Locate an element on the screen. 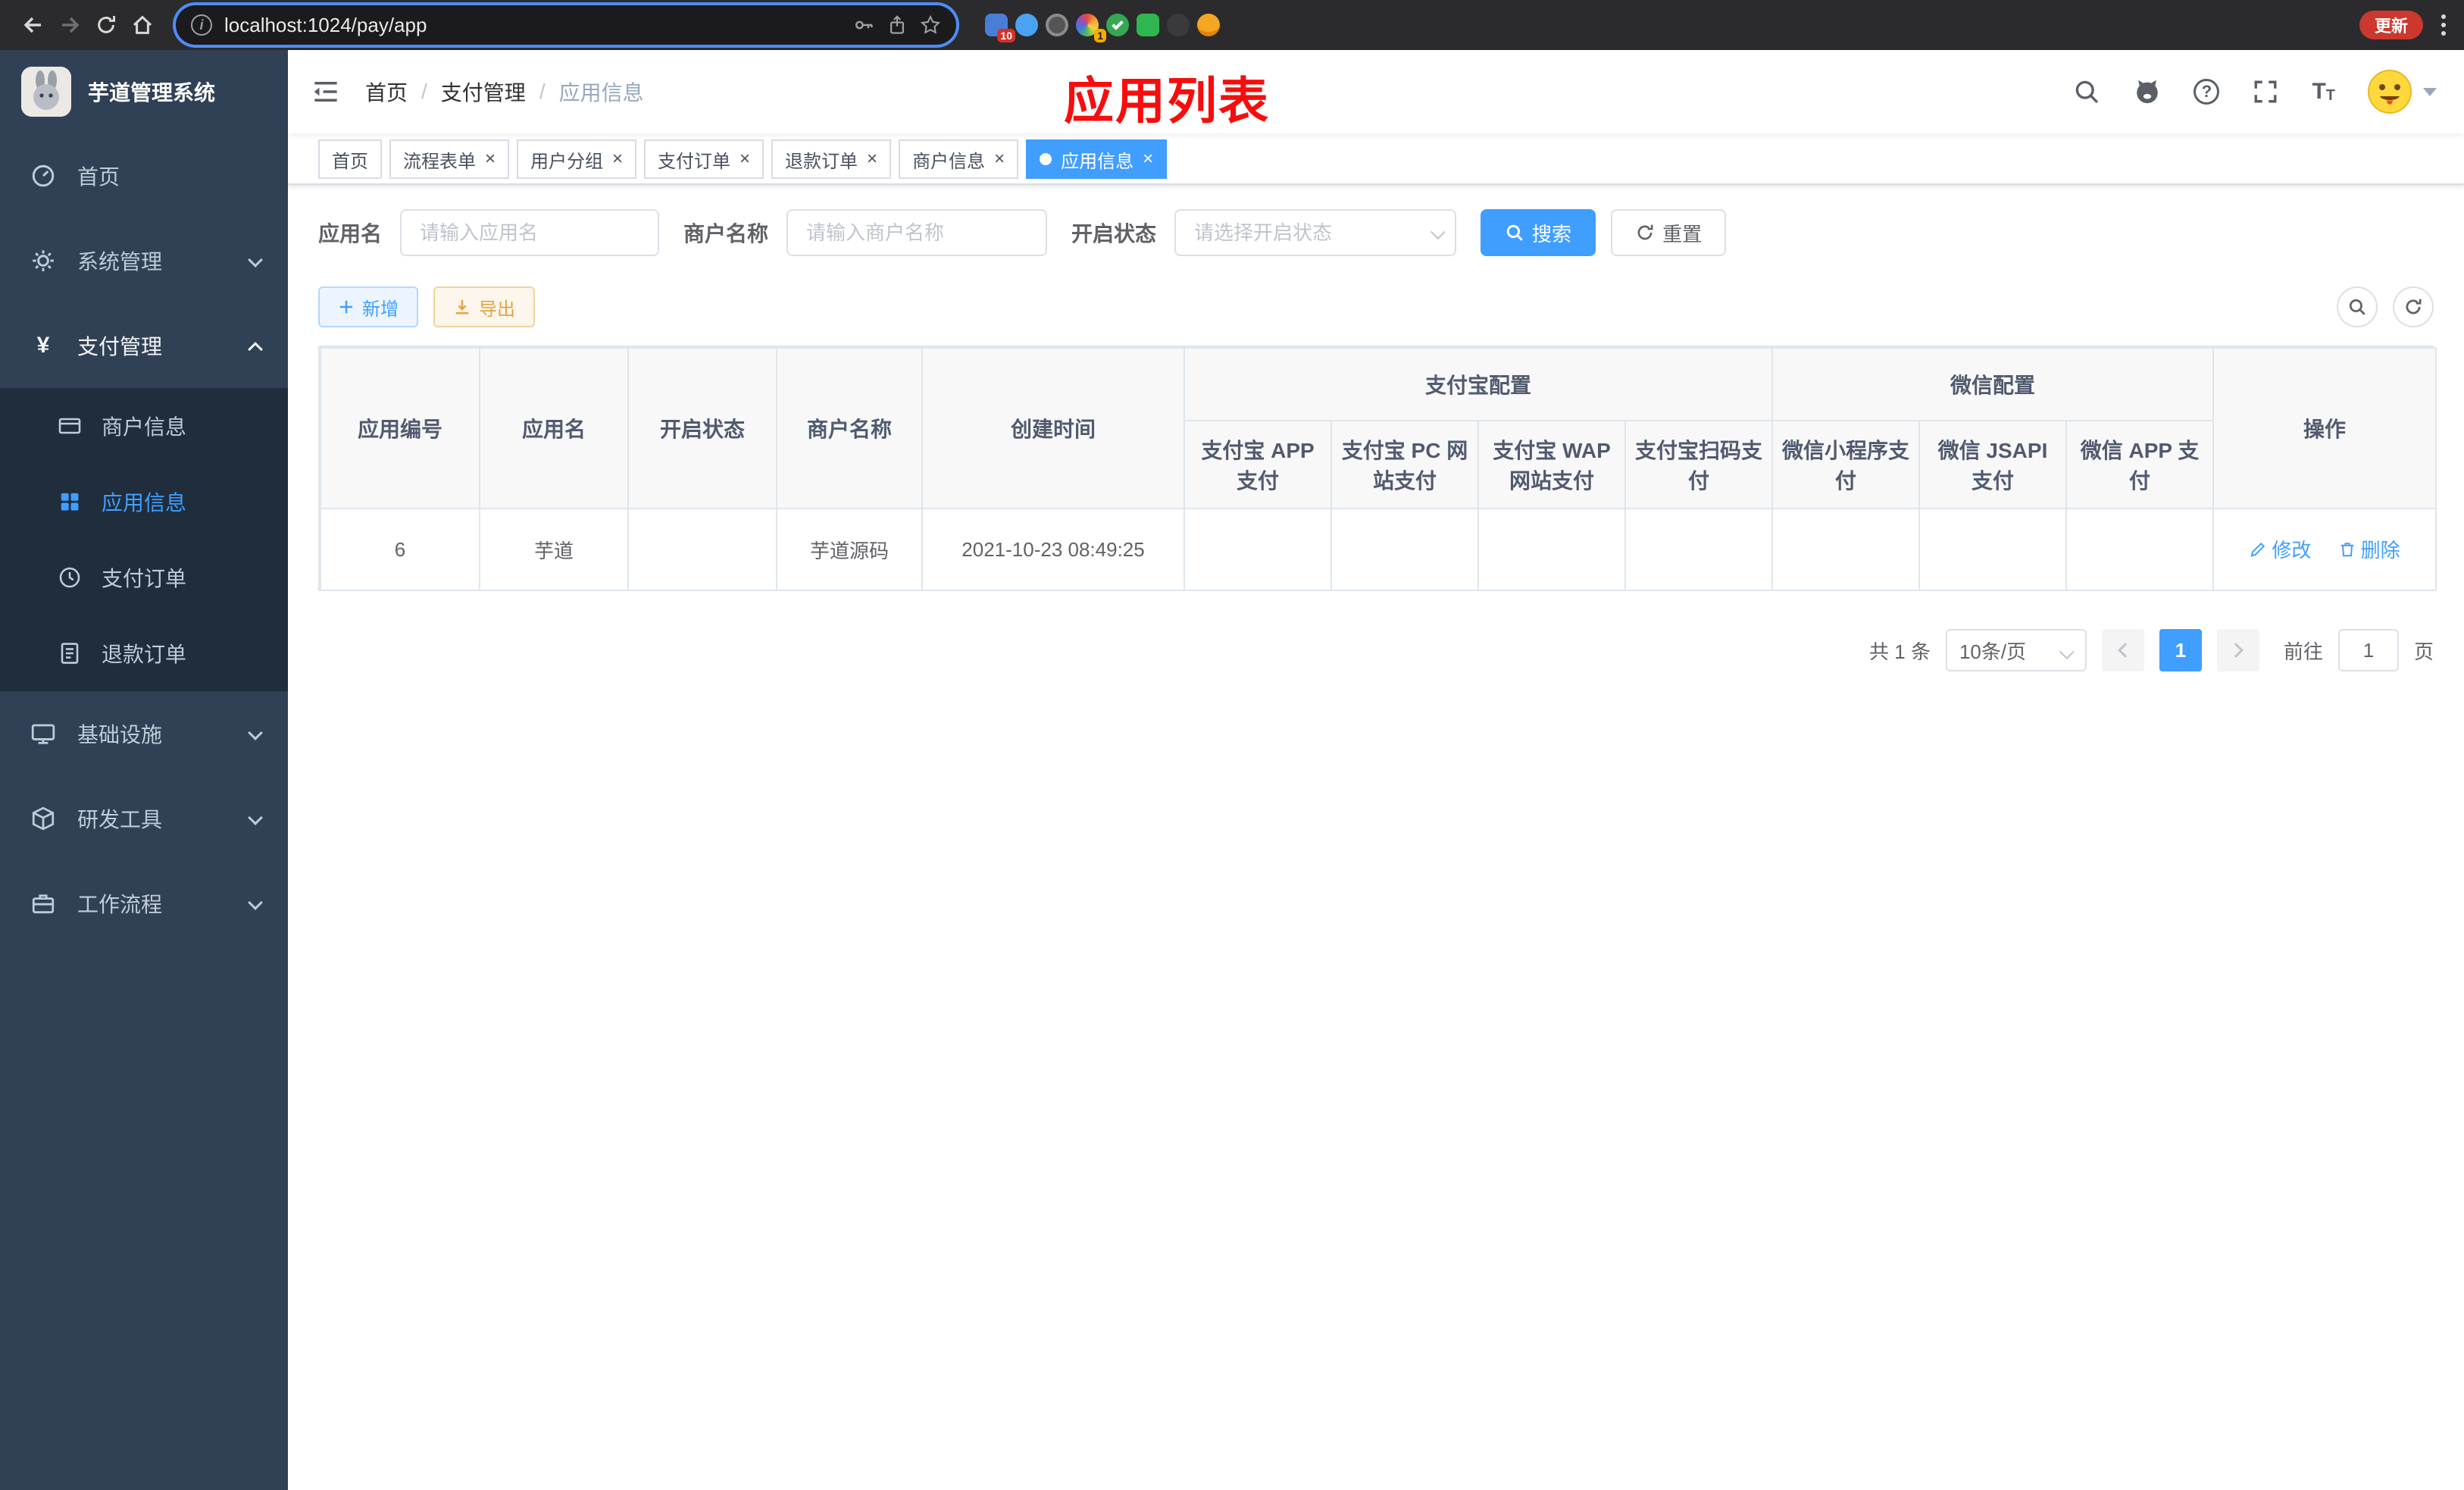  bookmark-star-icon is located at coordinates (930, 25).